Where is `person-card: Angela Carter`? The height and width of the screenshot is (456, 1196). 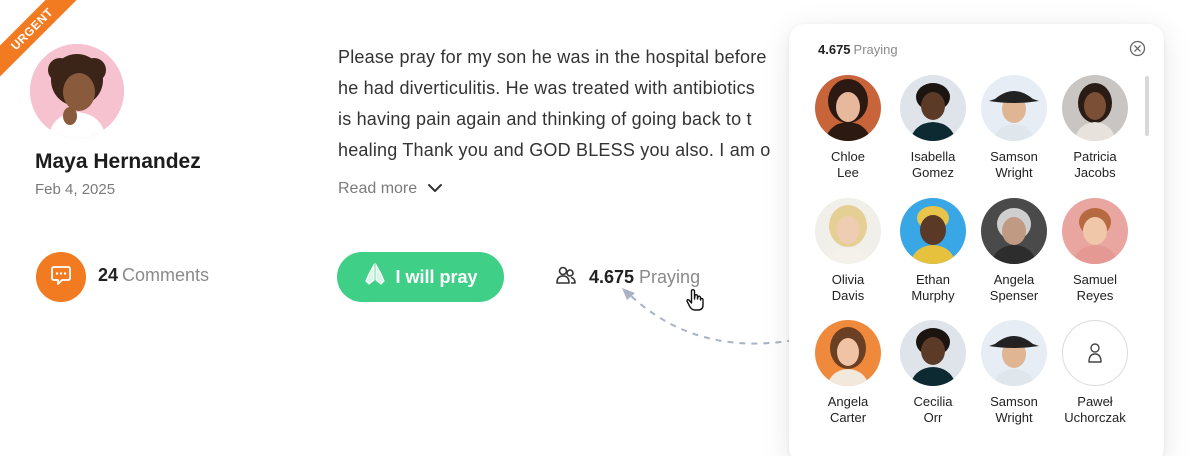
person-card: Angela Carter is located at coordinates (848, 373).